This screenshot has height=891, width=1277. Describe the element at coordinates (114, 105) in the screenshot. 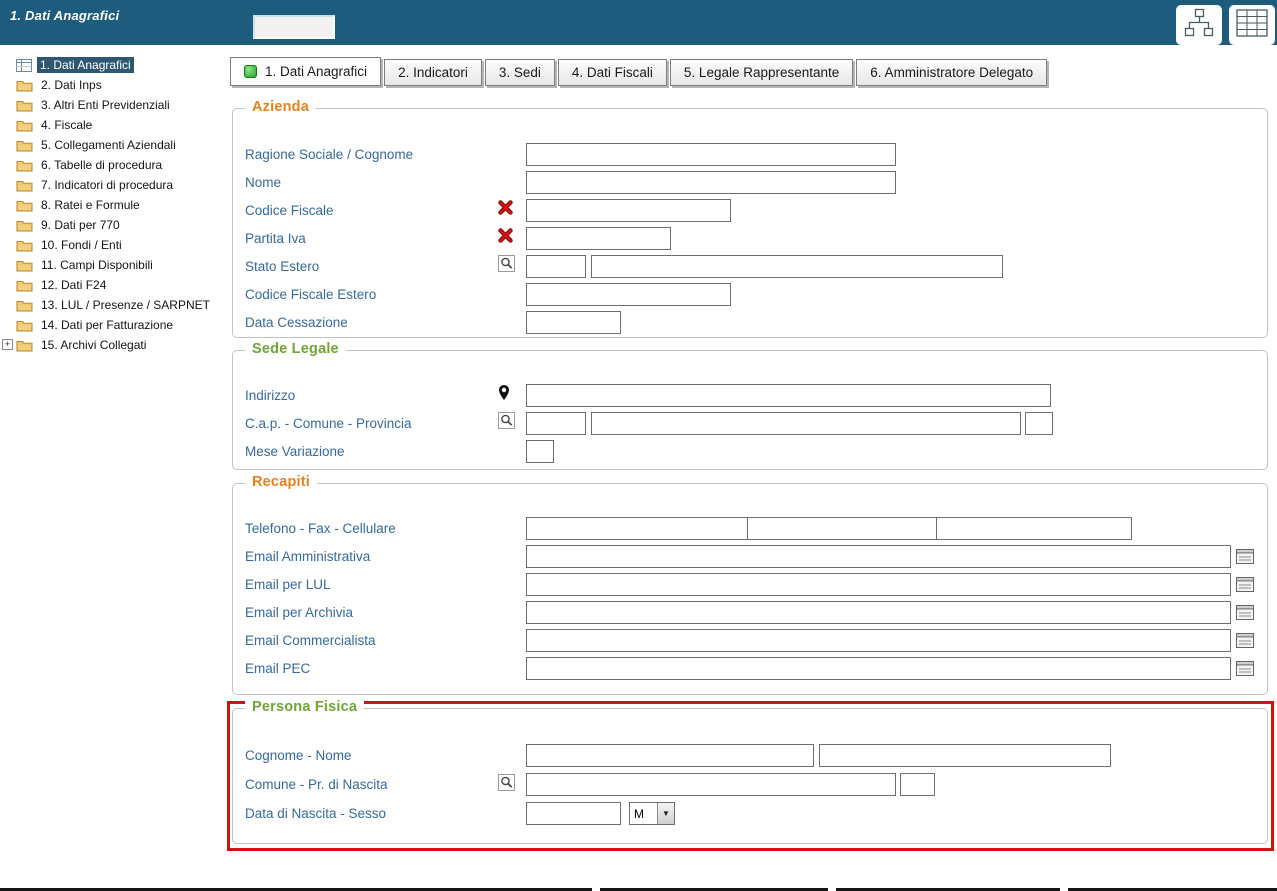

I see `tree-item-altri-enti: 3. Altri Enti Previdenziali` at that location.